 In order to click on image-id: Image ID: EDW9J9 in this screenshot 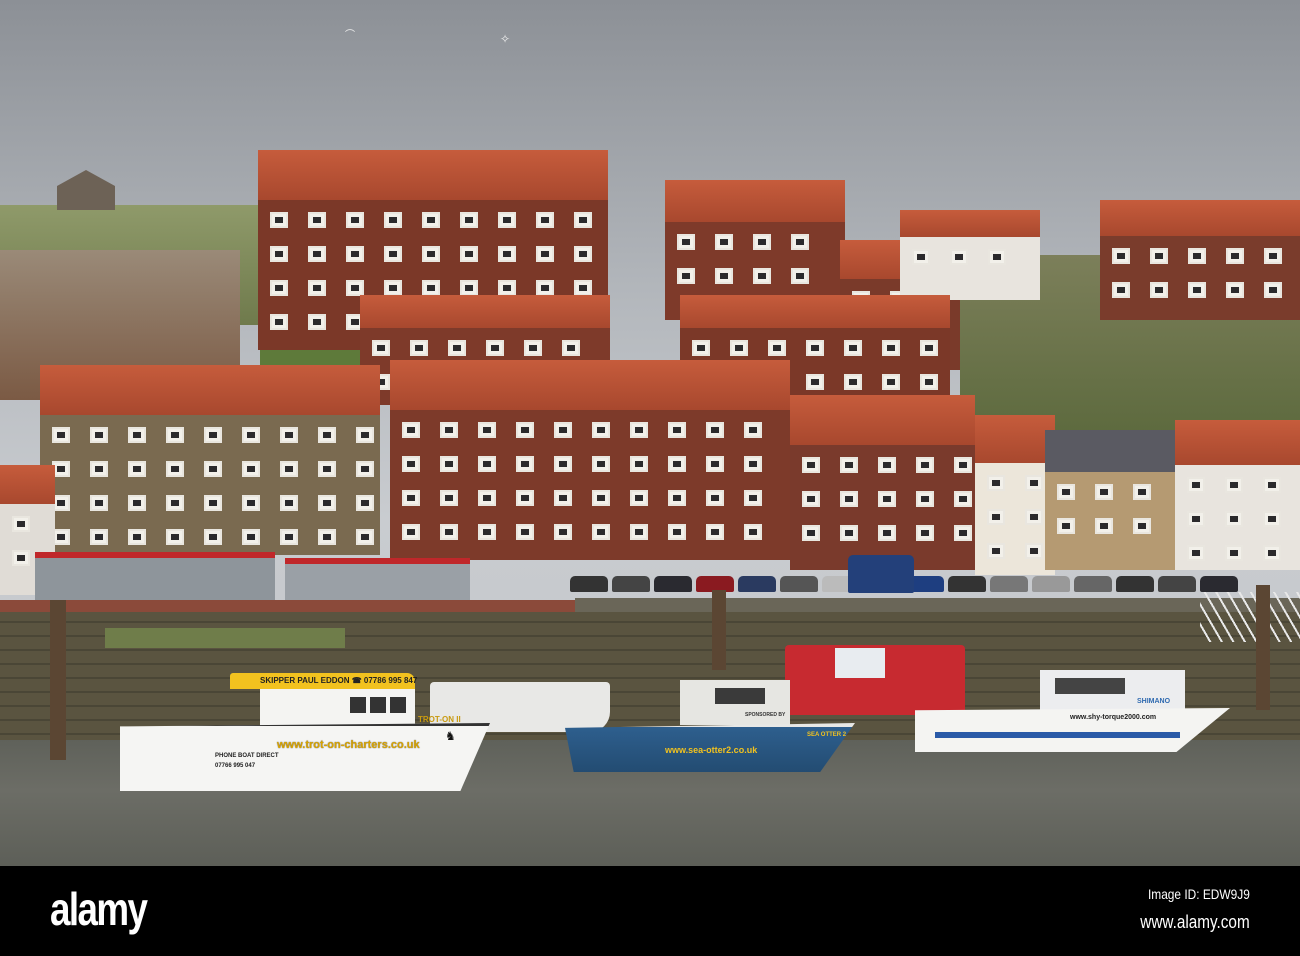, I will do `click(1199, 894)`.